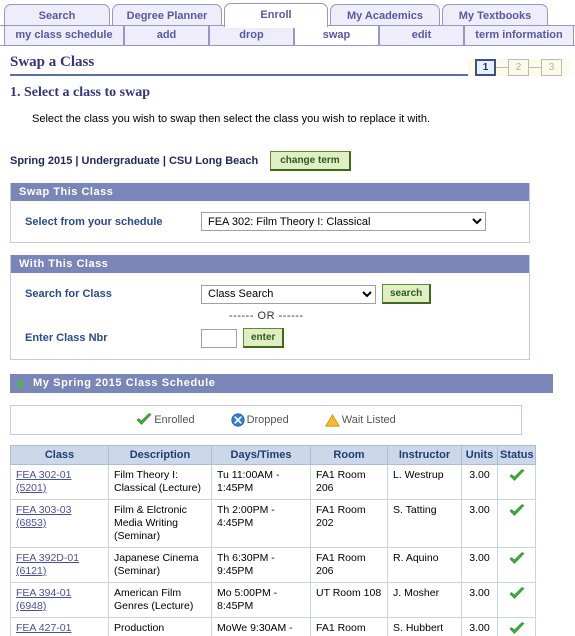 This screenshot has width=575, height=636. I want to click on cell-description: Film & Elctronic Media Writing (Seminar), so click(160, 523).